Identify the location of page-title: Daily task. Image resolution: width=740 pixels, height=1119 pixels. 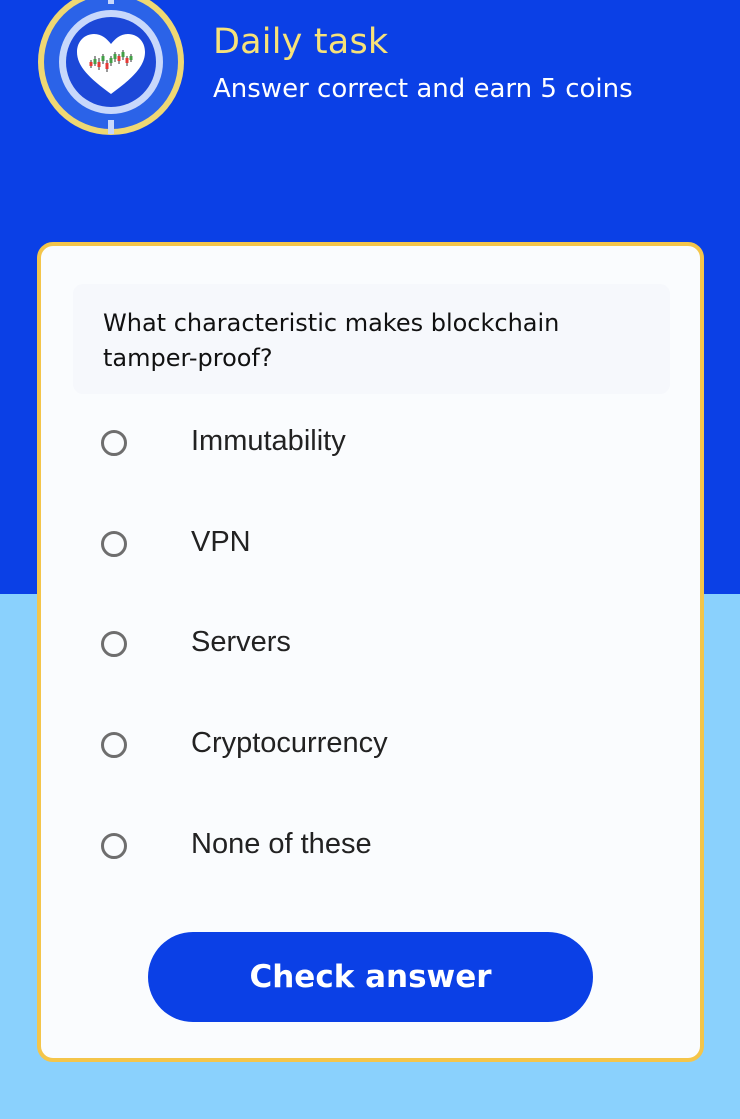
(301, 42).